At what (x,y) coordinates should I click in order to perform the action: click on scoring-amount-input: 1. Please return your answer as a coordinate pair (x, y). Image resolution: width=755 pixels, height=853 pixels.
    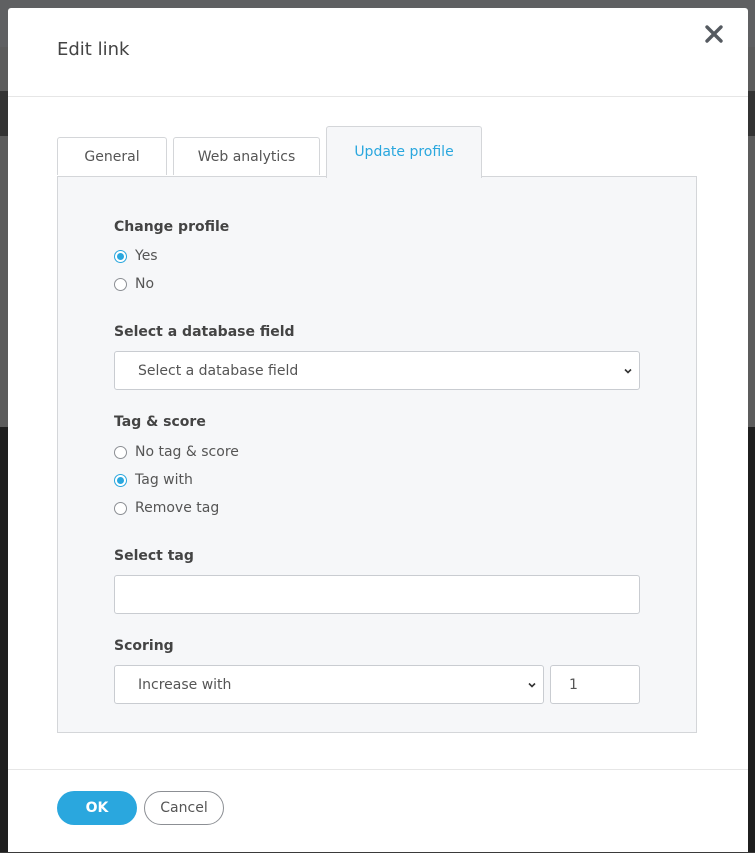
    Looking at the image, I should click on (595, 684).